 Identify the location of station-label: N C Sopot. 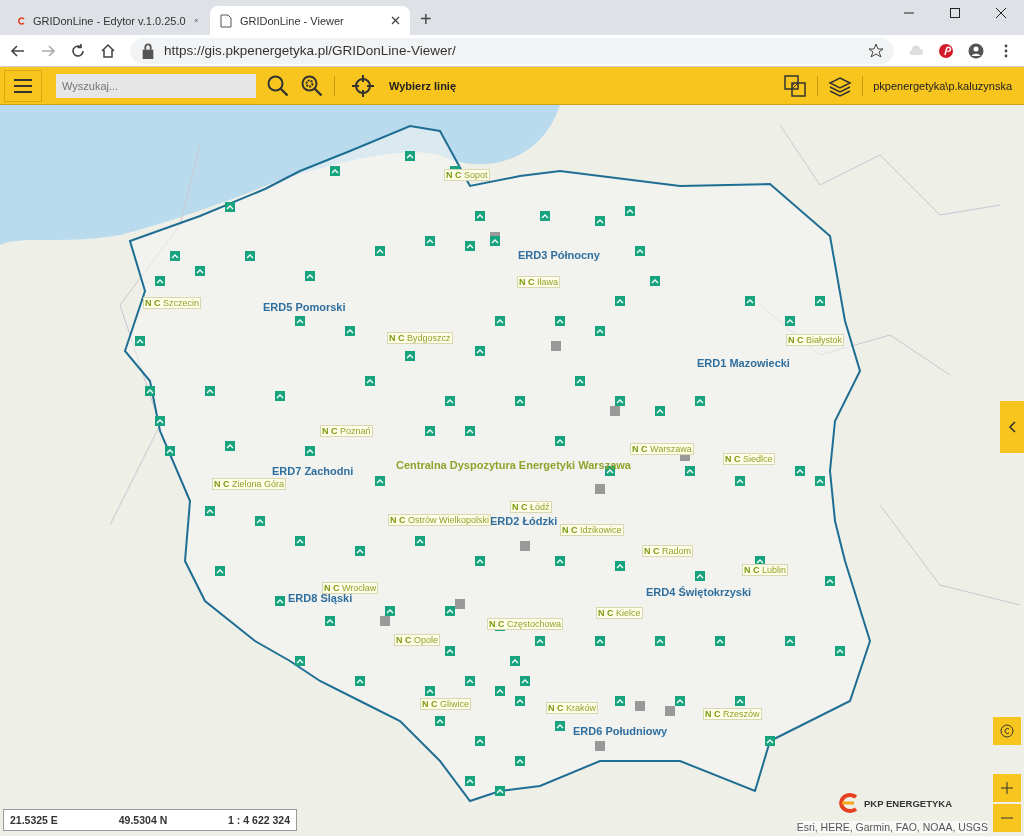
(467, 175).